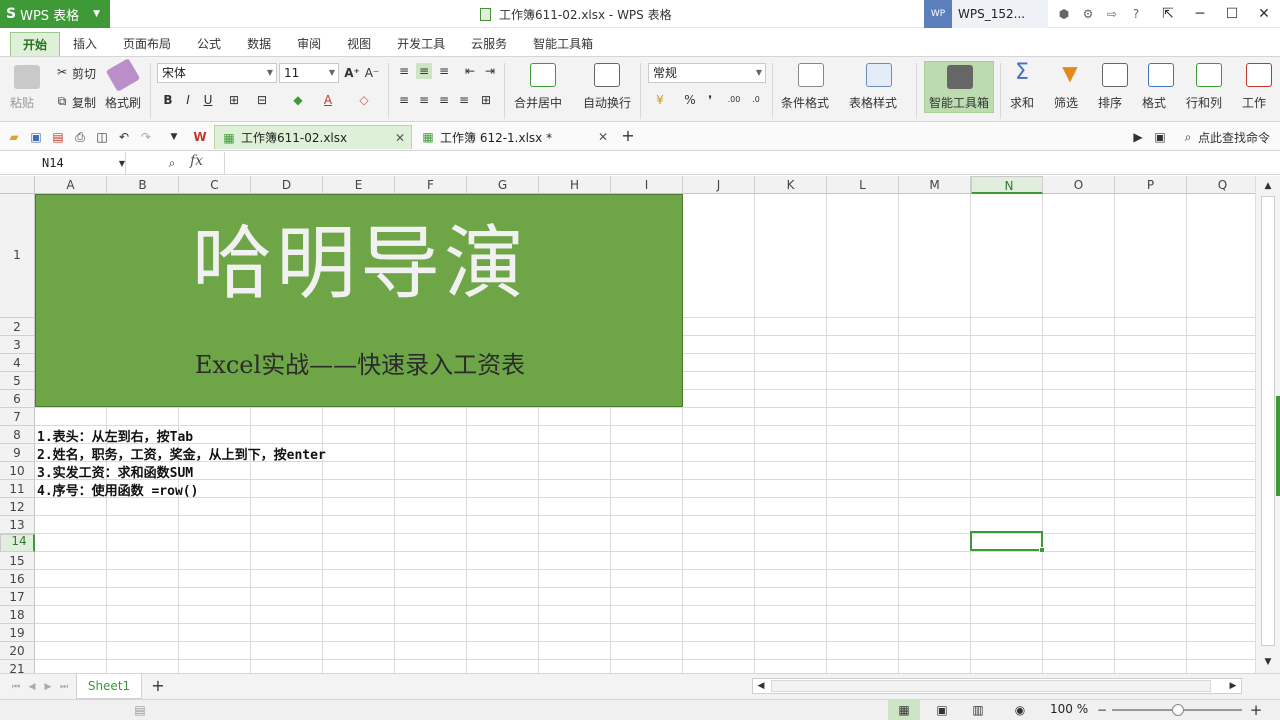 The image size is (1280, 720). I want to click on first-sheet-icon: ⏮, so click(16, 687).